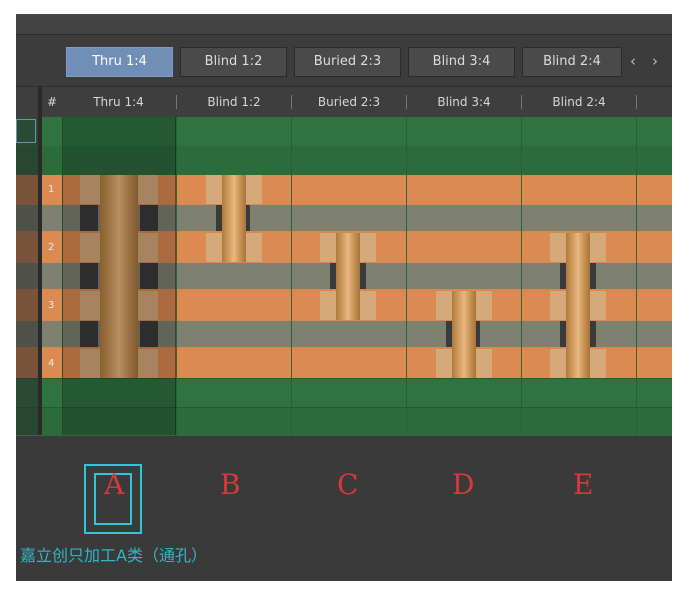 This screenshot has height=602, width=697. I want to click on row-number: 4, so click(51, 363).